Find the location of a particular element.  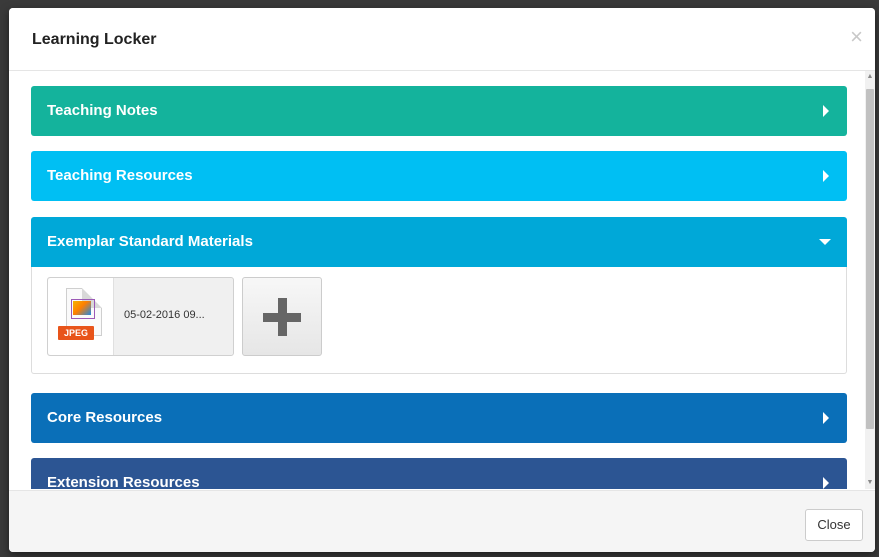

caret-down-icon is located at coordinates (825, 242).